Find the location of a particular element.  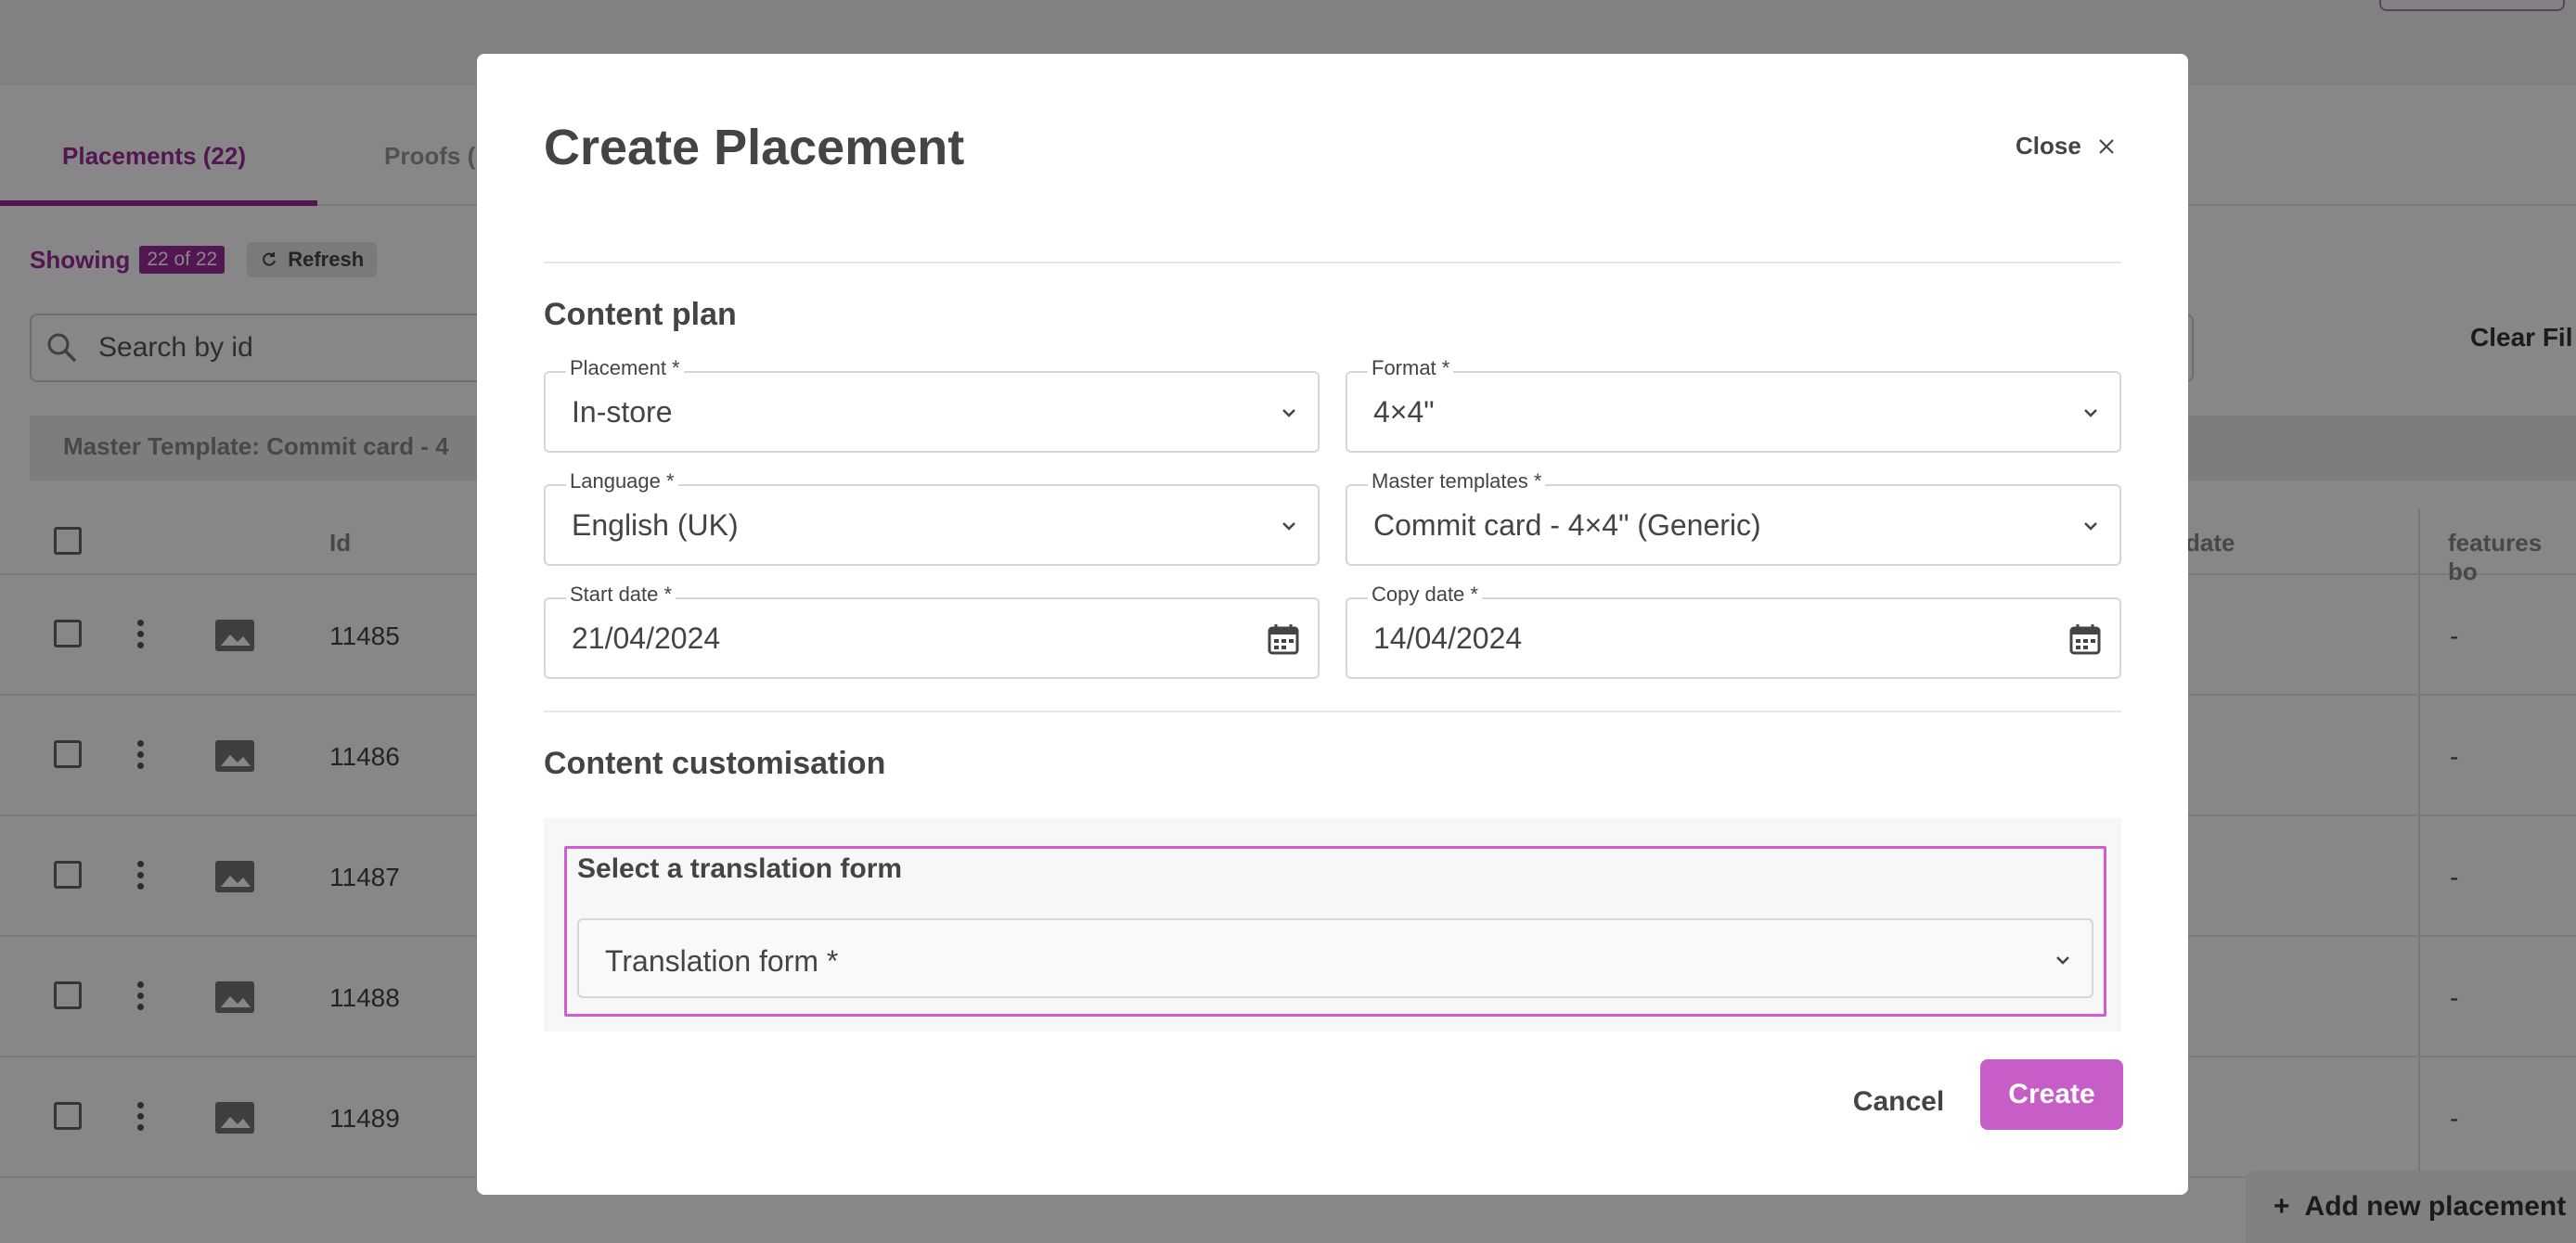

language-select: Language * English (UK) is located at coordinates (932, 517).